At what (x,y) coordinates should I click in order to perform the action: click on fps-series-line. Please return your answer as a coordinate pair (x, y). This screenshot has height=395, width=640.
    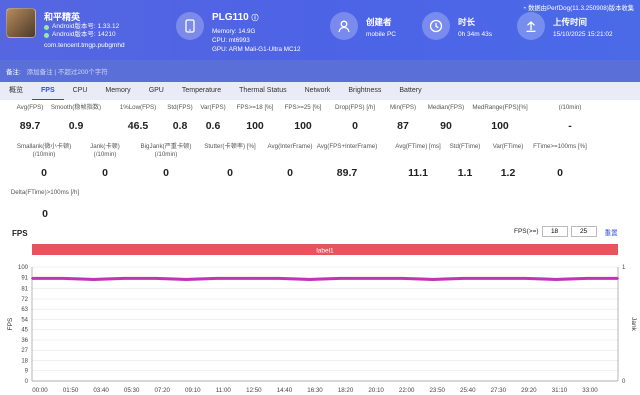
    Looking at the image, I should click on (325, 278).